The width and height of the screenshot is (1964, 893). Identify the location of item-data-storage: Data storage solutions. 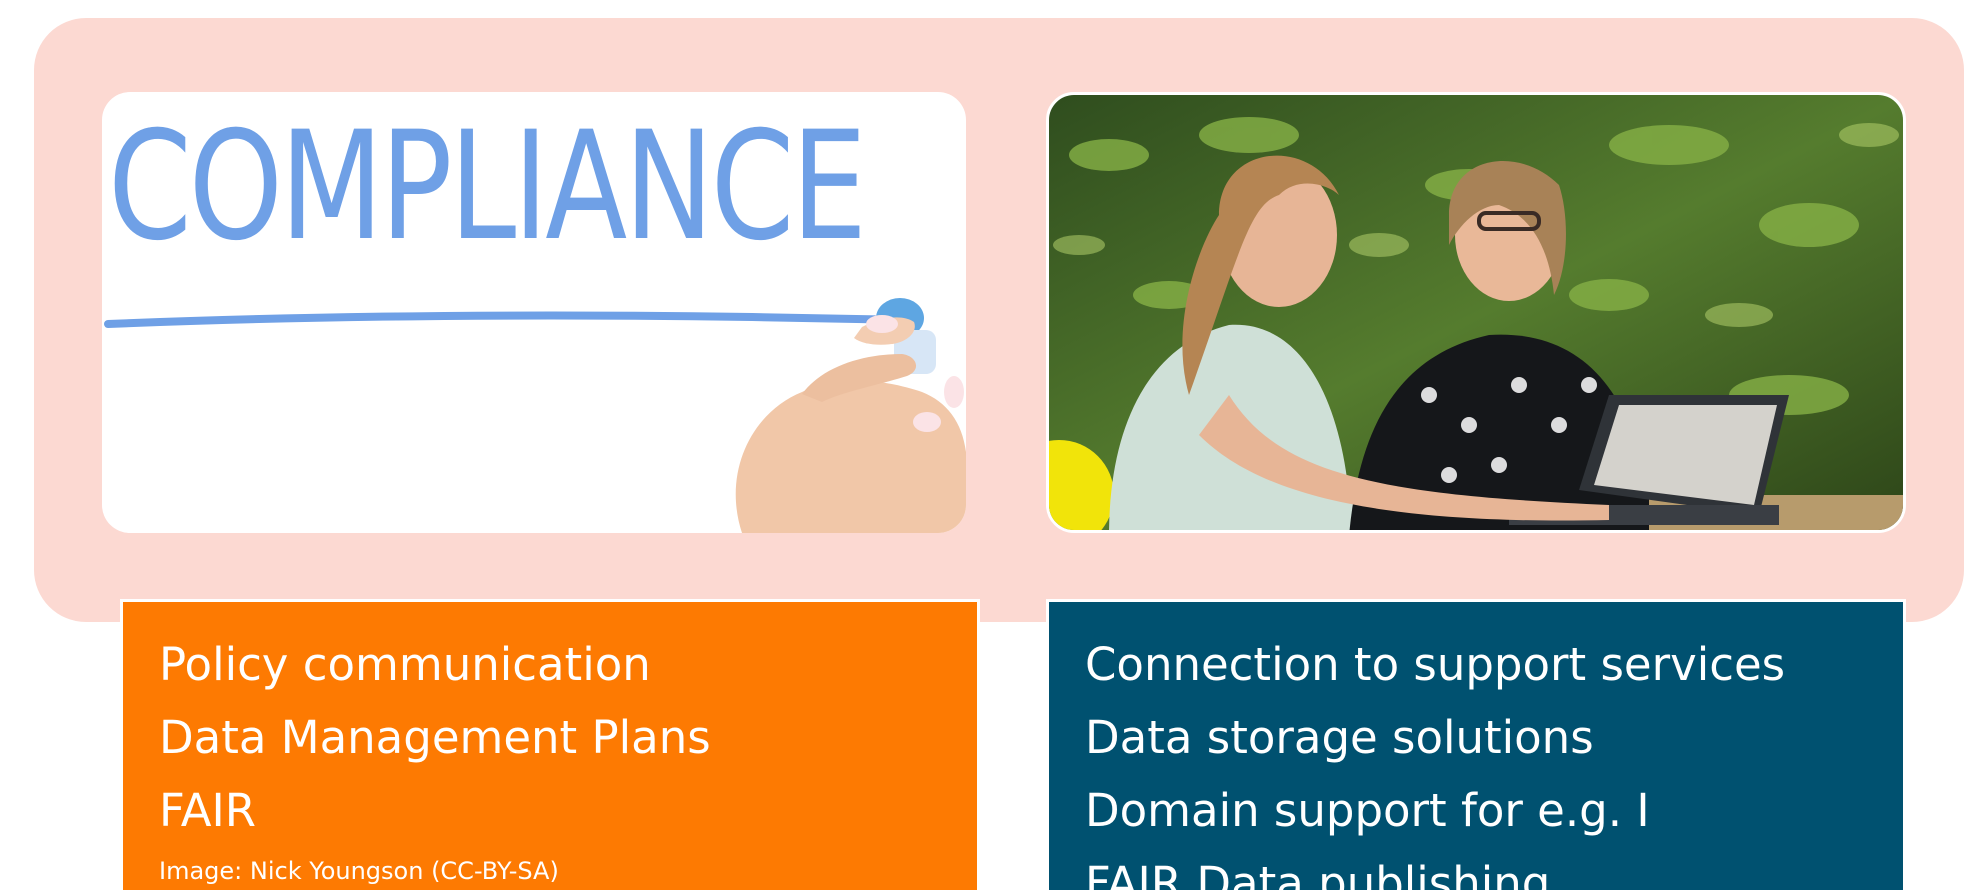
(1339, 737).